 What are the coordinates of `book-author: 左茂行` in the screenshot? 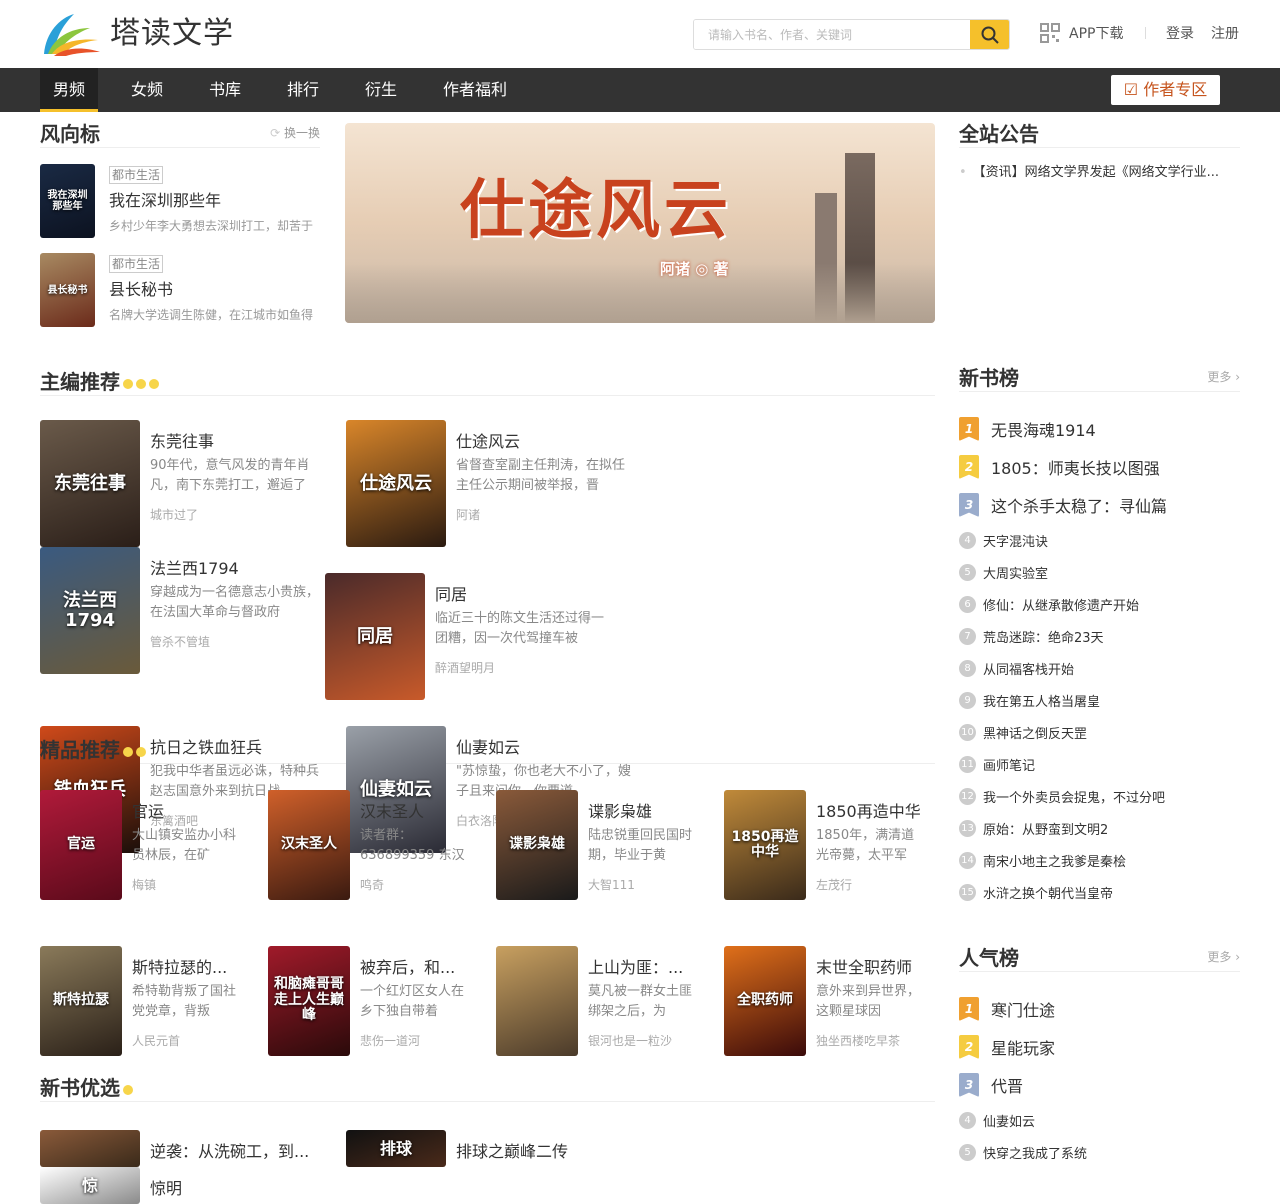 It's located at (869, 885).